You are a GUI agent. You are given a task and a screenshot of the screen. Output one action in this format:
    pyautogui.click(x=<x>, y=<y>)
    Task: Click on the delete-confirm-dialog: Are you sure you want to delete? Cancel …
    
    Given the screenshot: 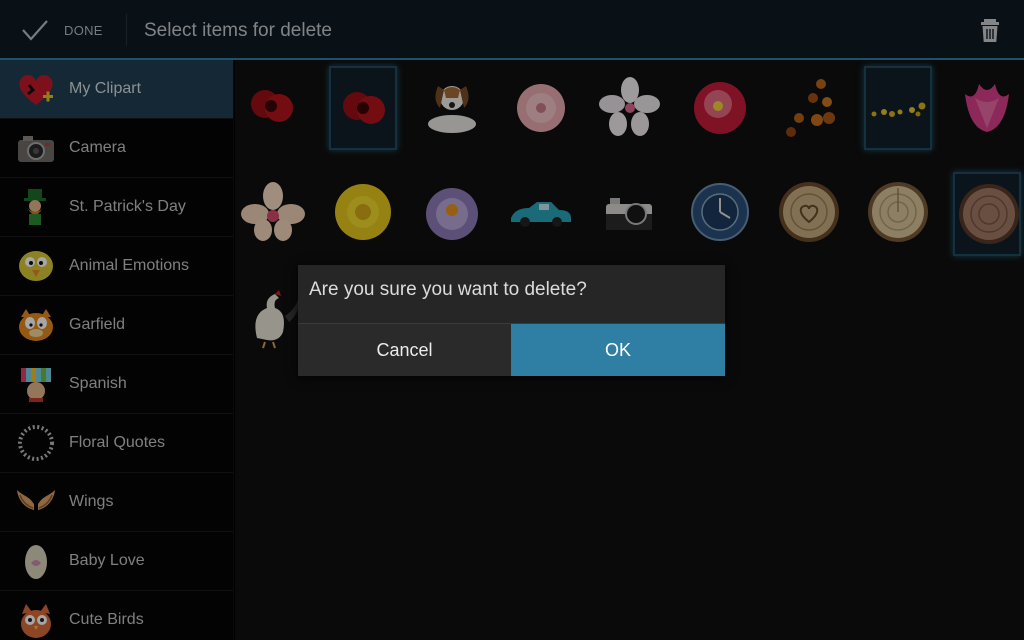 What is the action you would take?
    pyautogui.click(x=511, y=320)
    